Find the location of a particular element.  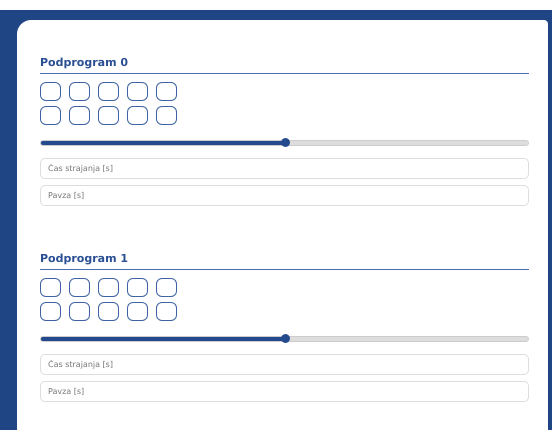

section-title: Podprogram 0 is located at coordinates (284, 65).